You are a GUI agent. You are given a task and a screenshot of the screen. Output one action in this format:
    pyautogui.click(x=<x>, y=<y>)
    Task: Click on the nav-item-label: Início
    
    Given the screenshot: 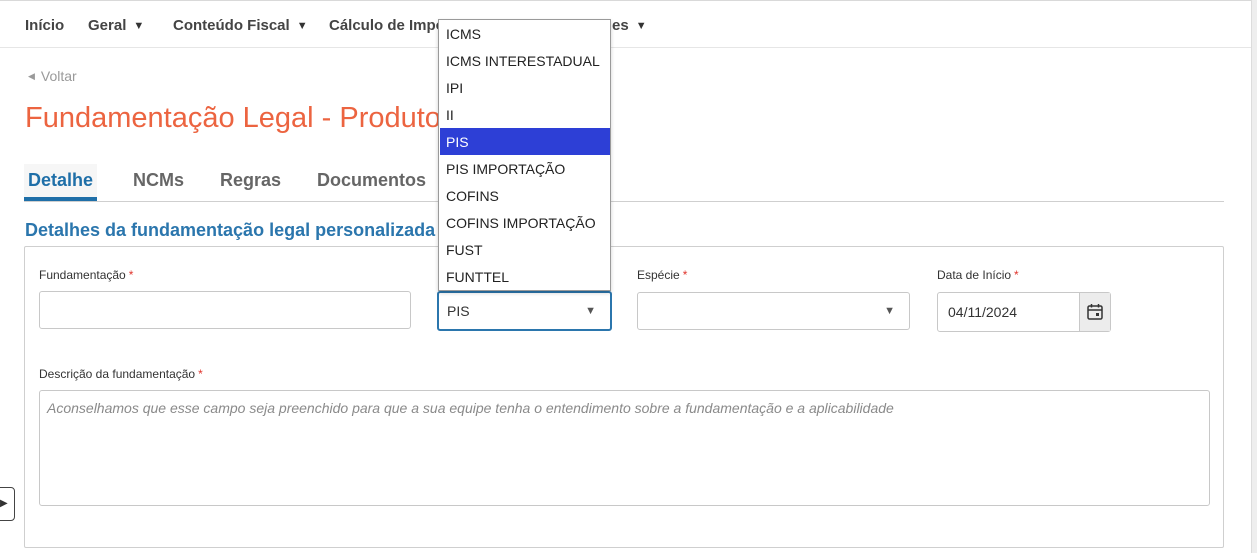 What is the action you would take?
    pyautogui.click(x=45, y=25)
    